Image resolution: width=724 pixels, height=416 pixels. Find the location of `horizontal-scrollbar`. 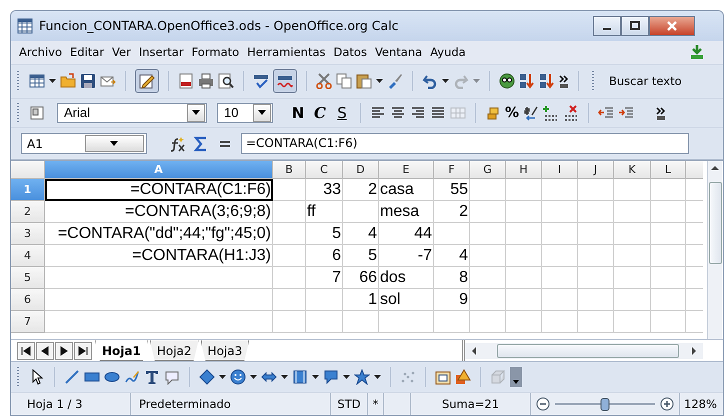

horizontal-scrollbar is located at coordinates (584, 350).